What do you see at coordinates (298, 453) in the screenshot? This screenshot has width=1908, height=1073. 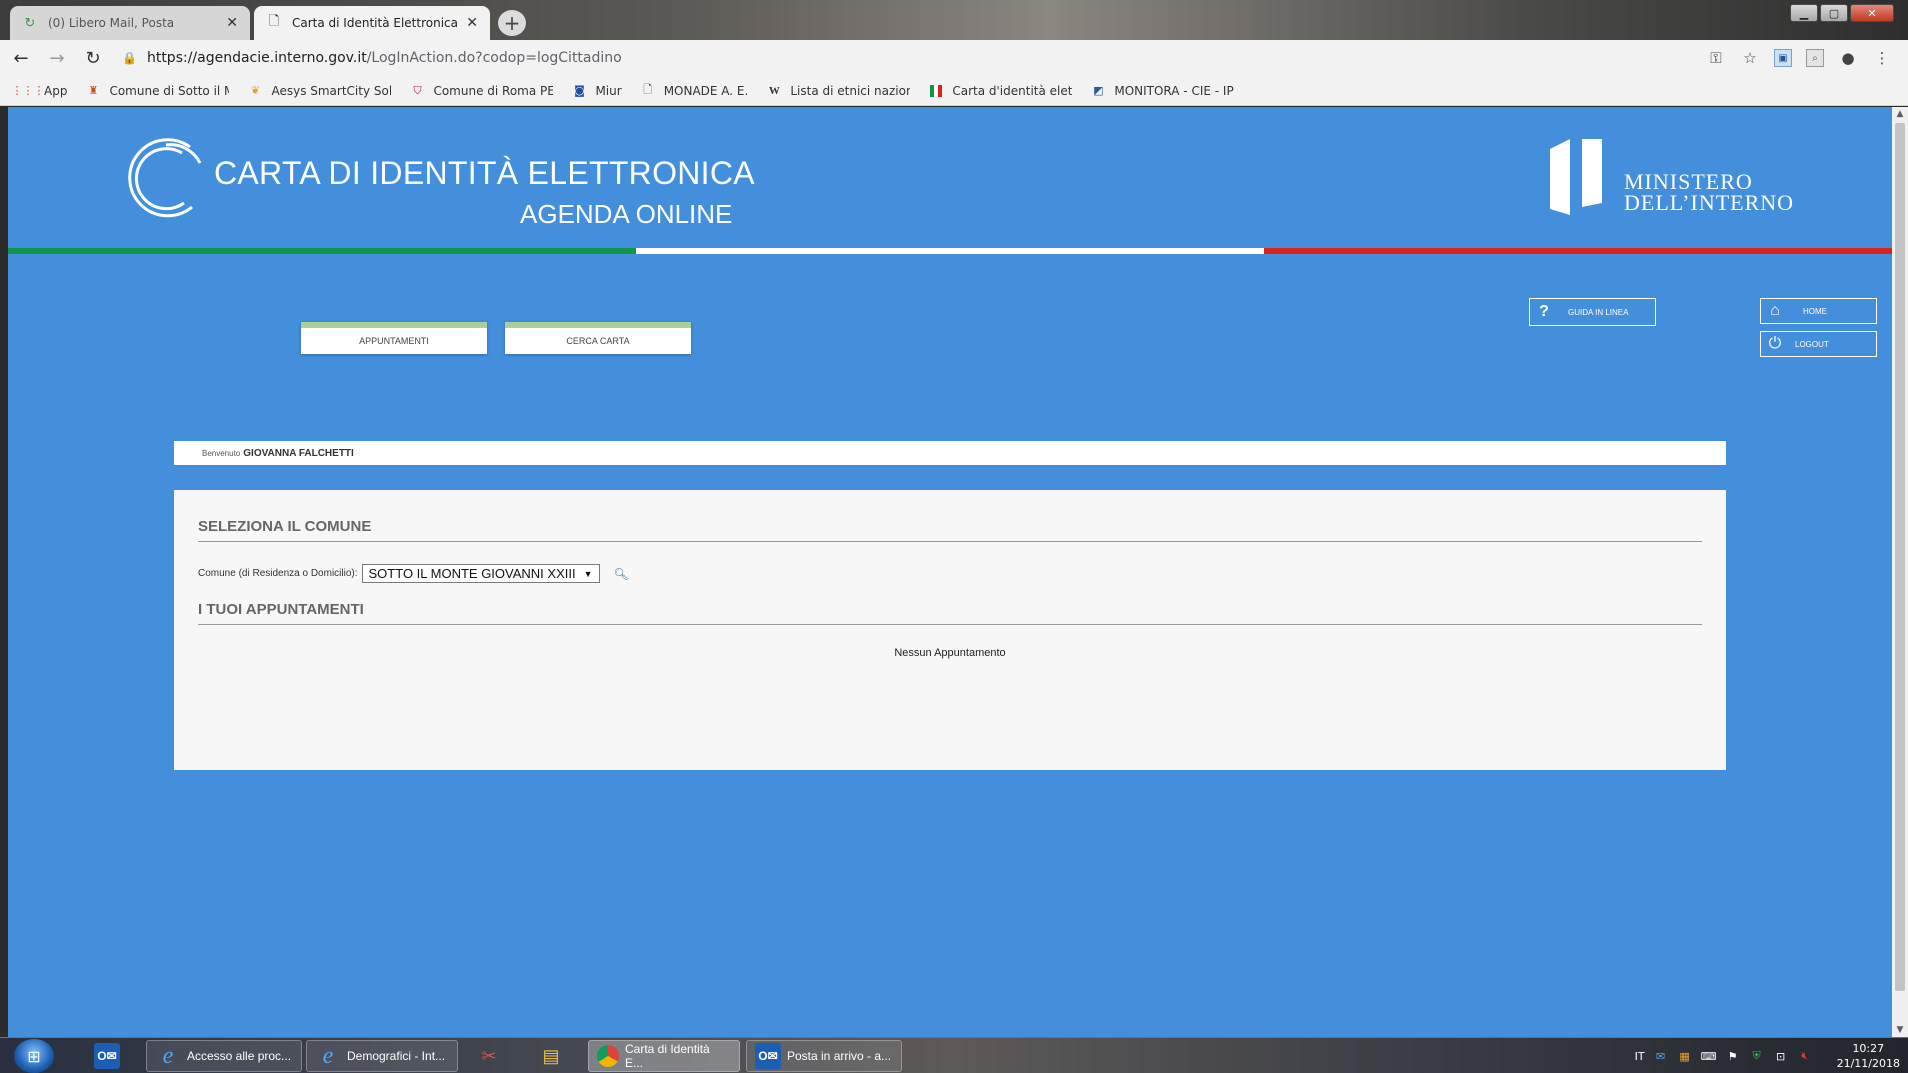 I see `welcome-user-name: GIOVANNA FALCHETTI` at bounding box center [298, 453].